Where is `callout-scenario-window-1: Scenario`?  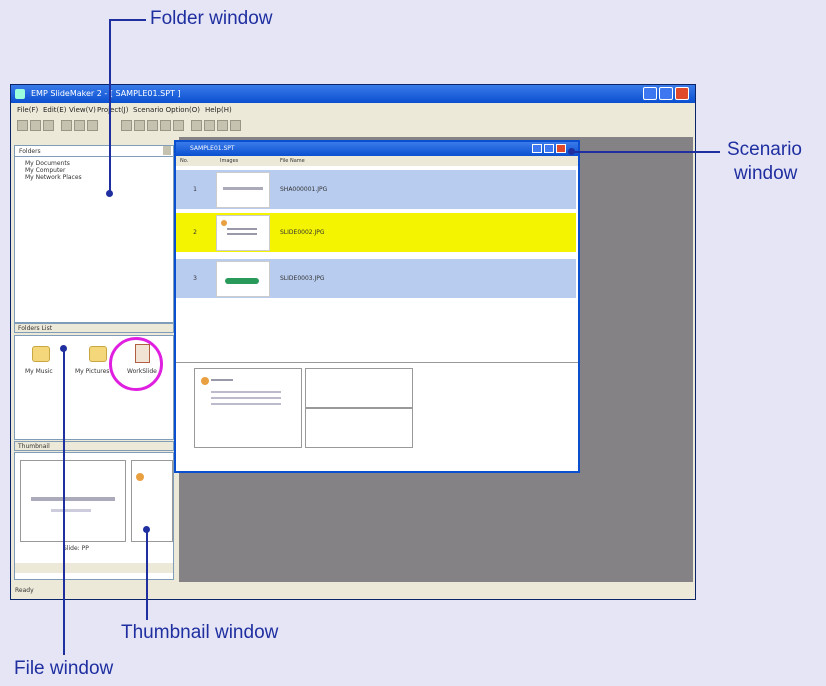
callout-scenario-window-1: Scenario is located at coordinates (764, 149).